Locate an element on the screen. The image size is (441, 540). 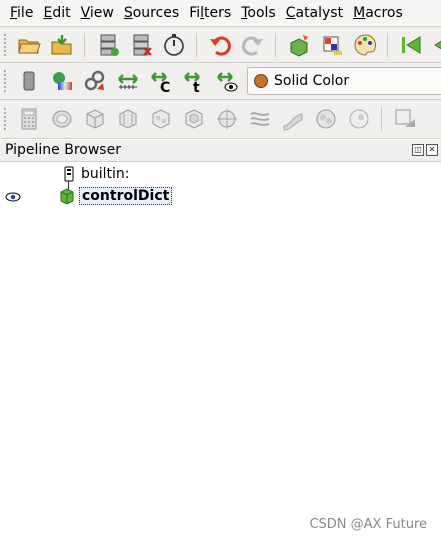
close-icon: ✕ is located at coordinates (432, 150).